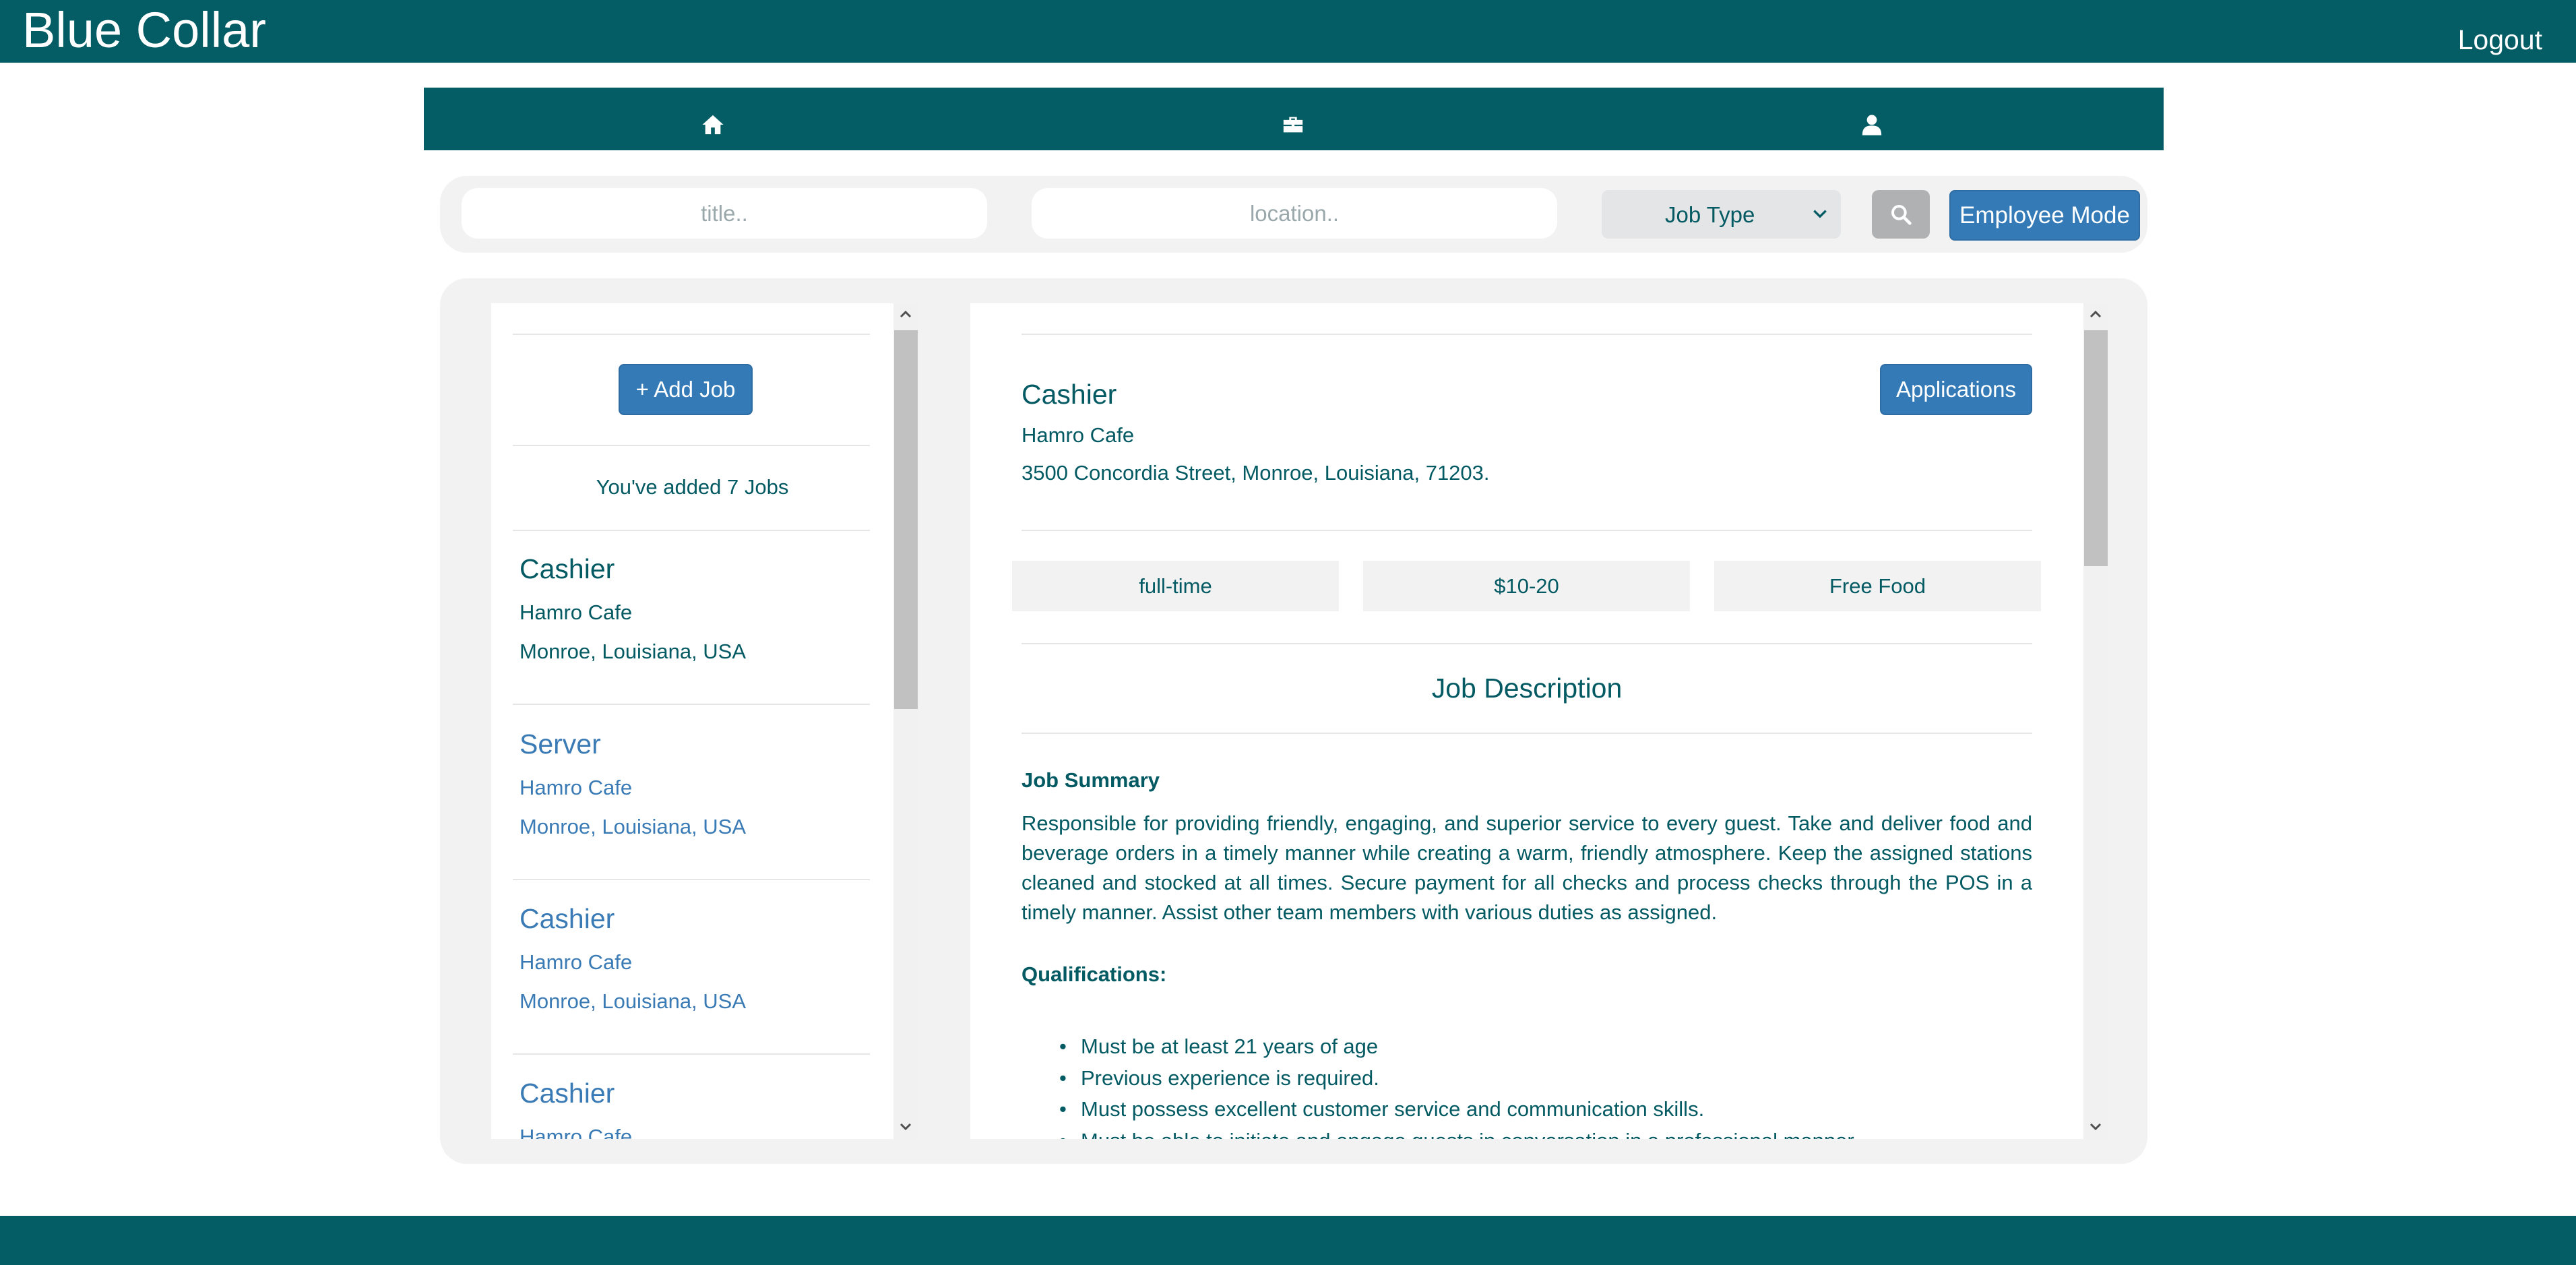  I want to click on job-list-item: Server Hamro Cafe Monroe, Louisiana, USA, so click(695, 785).